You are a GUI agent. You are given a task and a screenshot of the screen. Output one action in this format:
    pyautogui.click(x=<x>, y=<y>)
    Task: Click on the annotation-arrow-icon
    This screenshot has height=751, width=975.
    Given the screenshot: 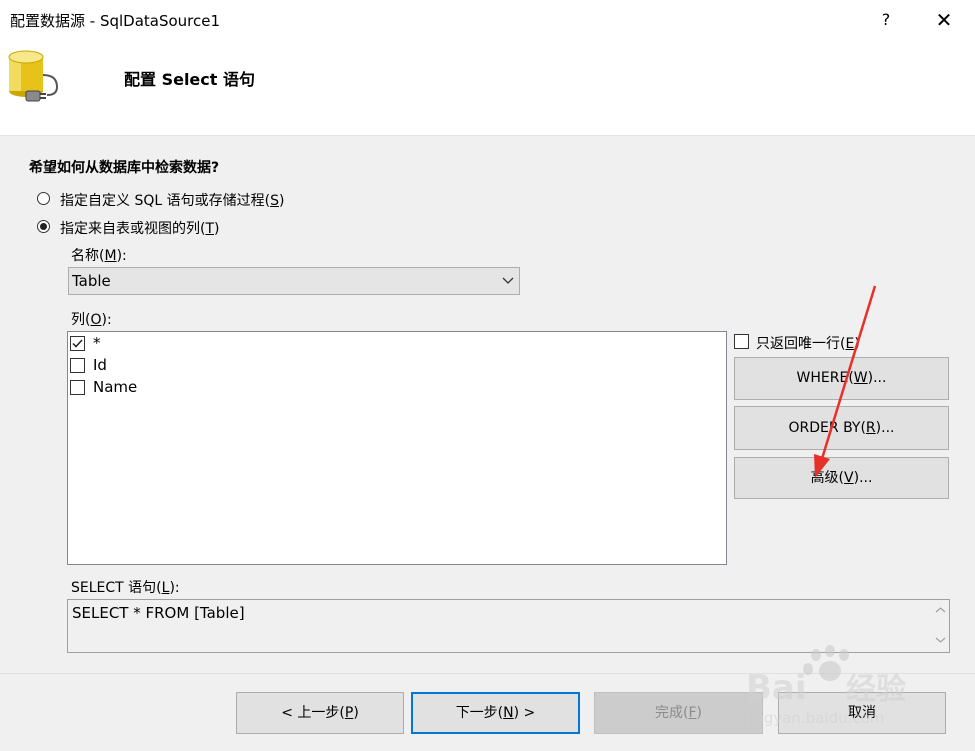 What is the action you would take?
    pyautogui.click(x=845, y=381)
    